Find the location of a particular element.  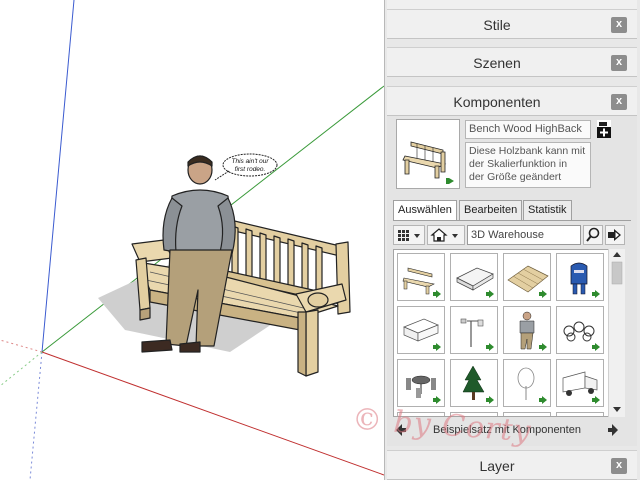

arrow-left-icon is located at coordinates (401, 430).